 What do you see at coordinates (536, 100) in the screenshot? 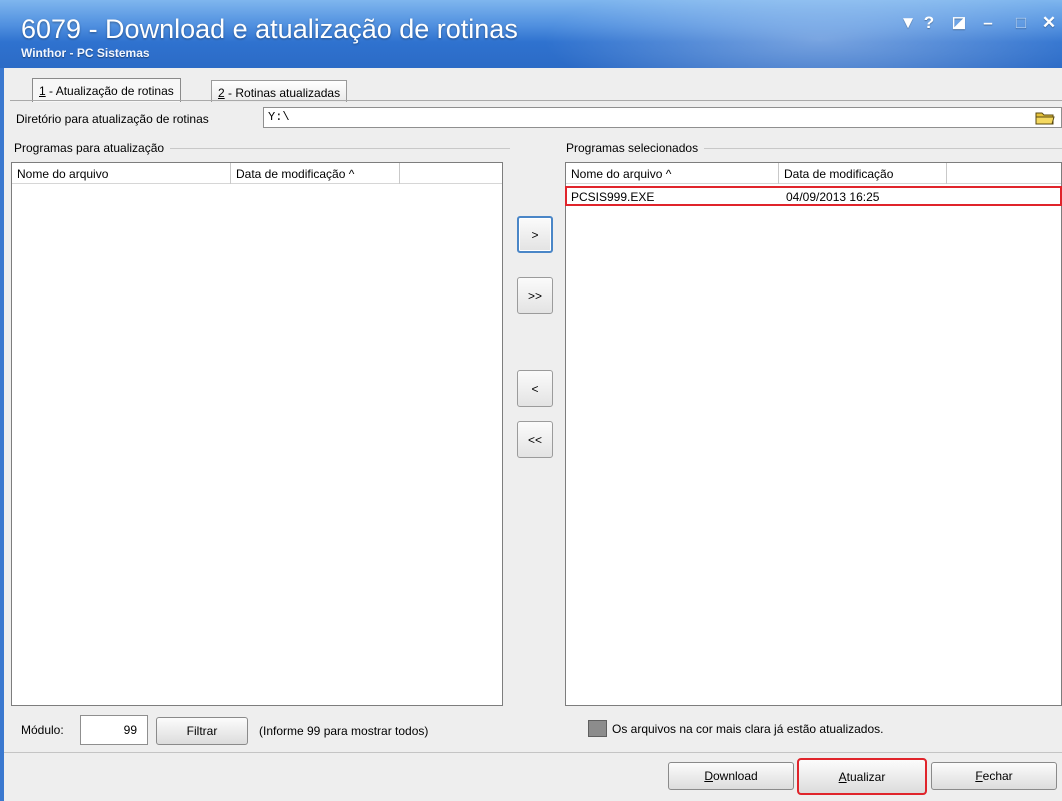
I see `tab-divider` at bounding box center [536, 100].